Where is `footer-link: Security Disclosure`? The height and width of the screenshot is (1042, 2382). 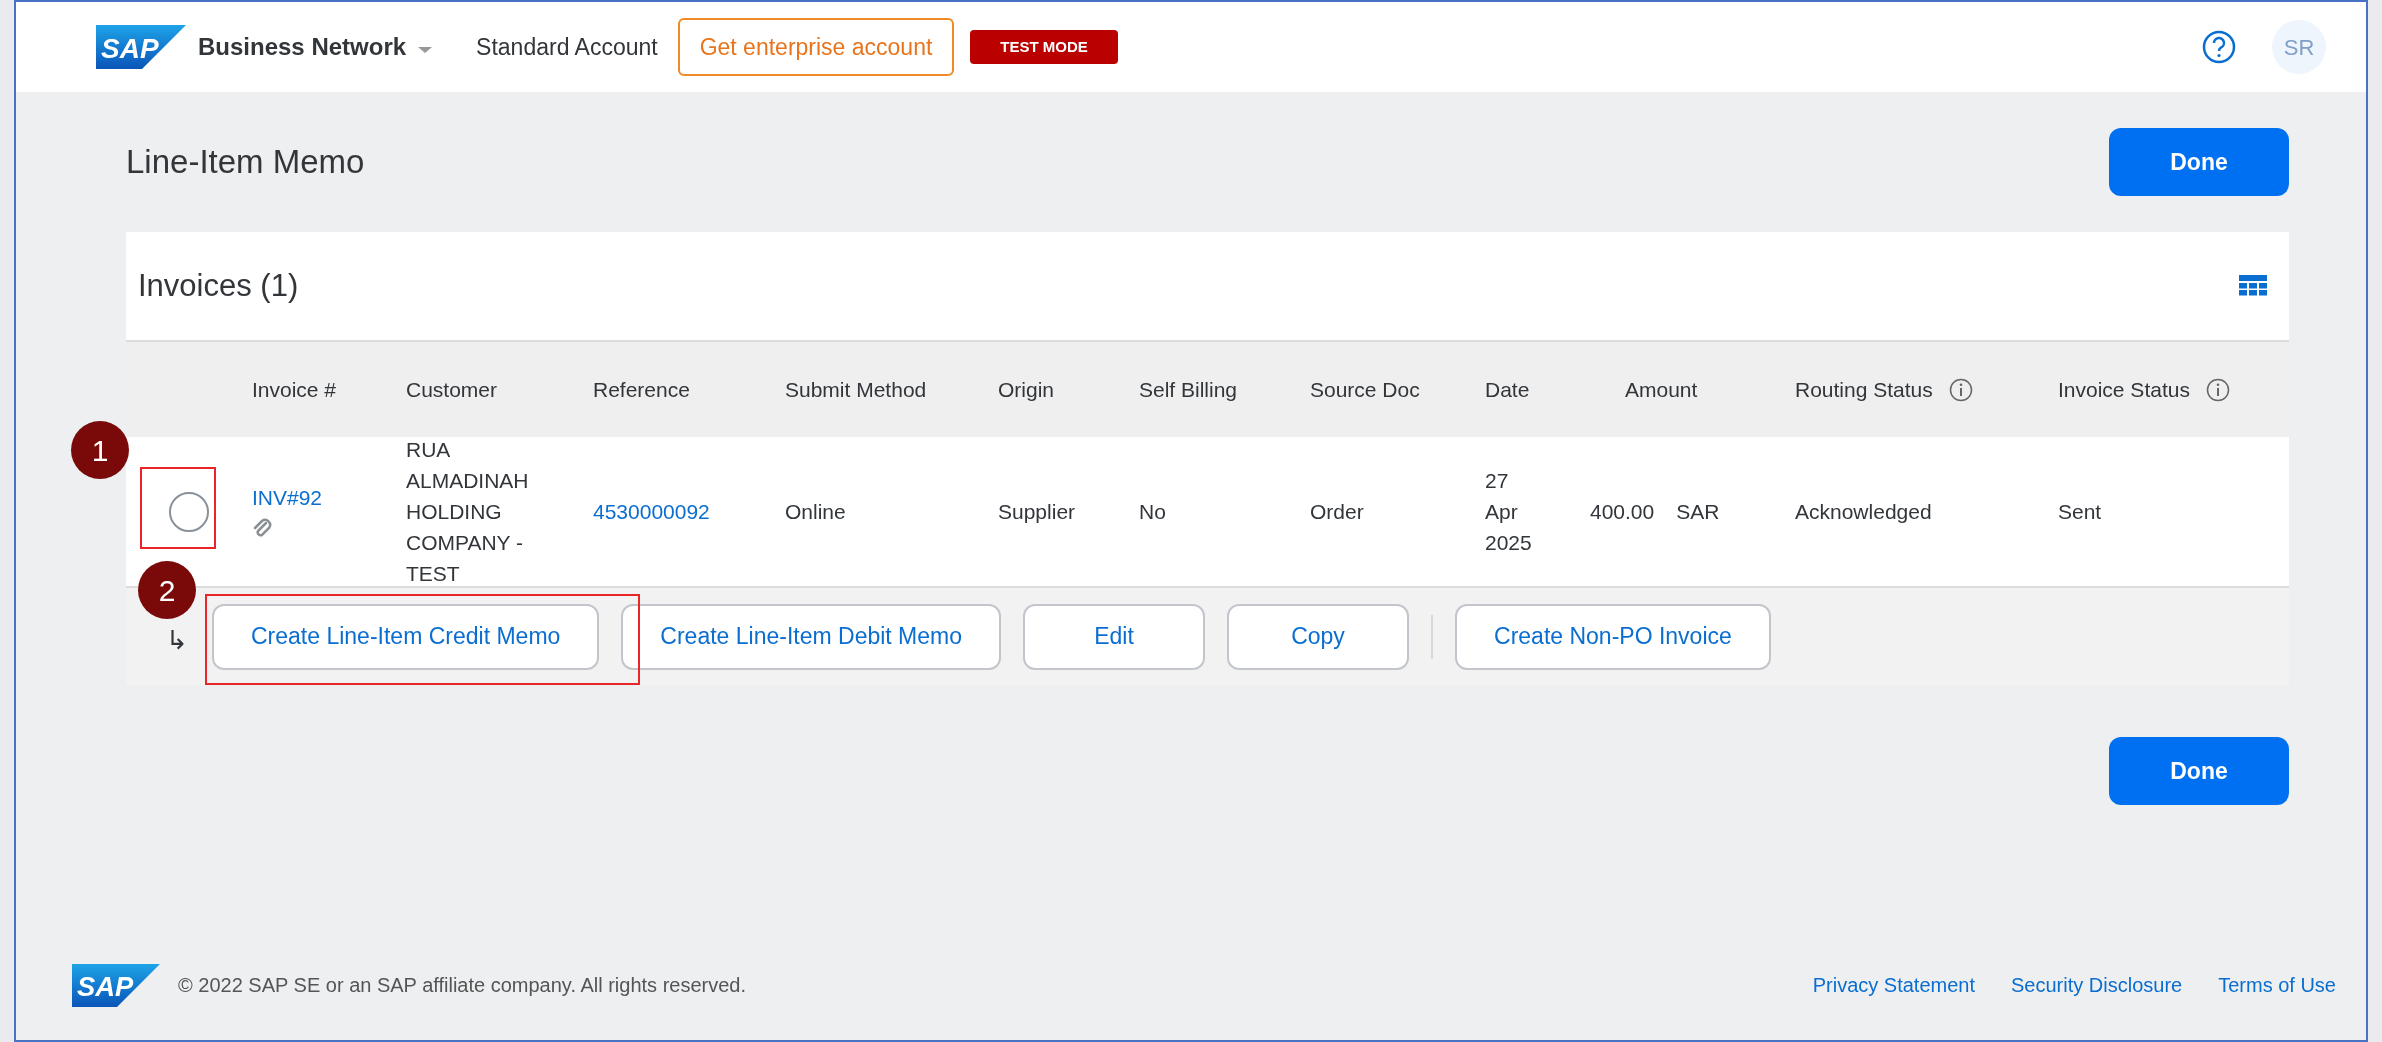 footer-link: Security Disclosure is located at coordinates (2097, 985).